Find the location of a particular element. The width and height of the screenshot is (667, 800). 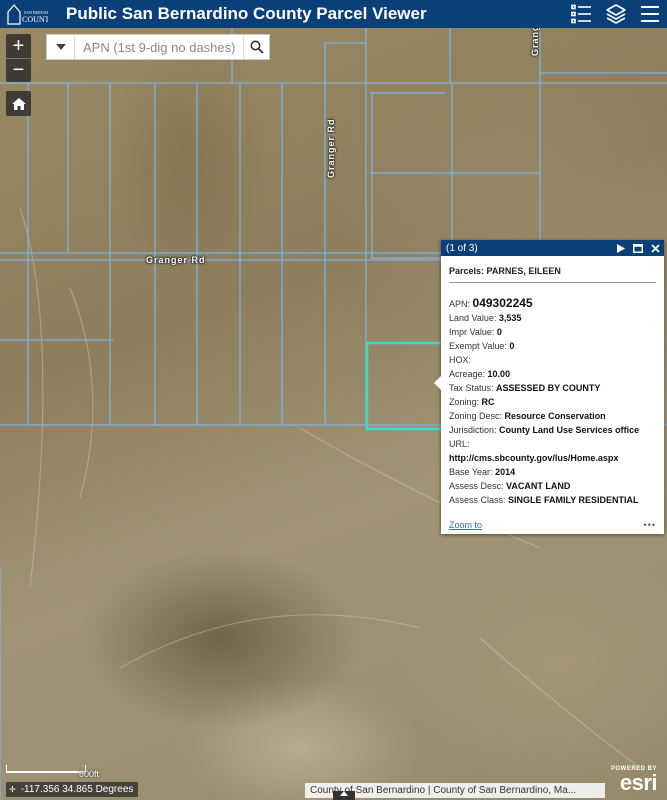

search-button is located at coordinates (256, 47).